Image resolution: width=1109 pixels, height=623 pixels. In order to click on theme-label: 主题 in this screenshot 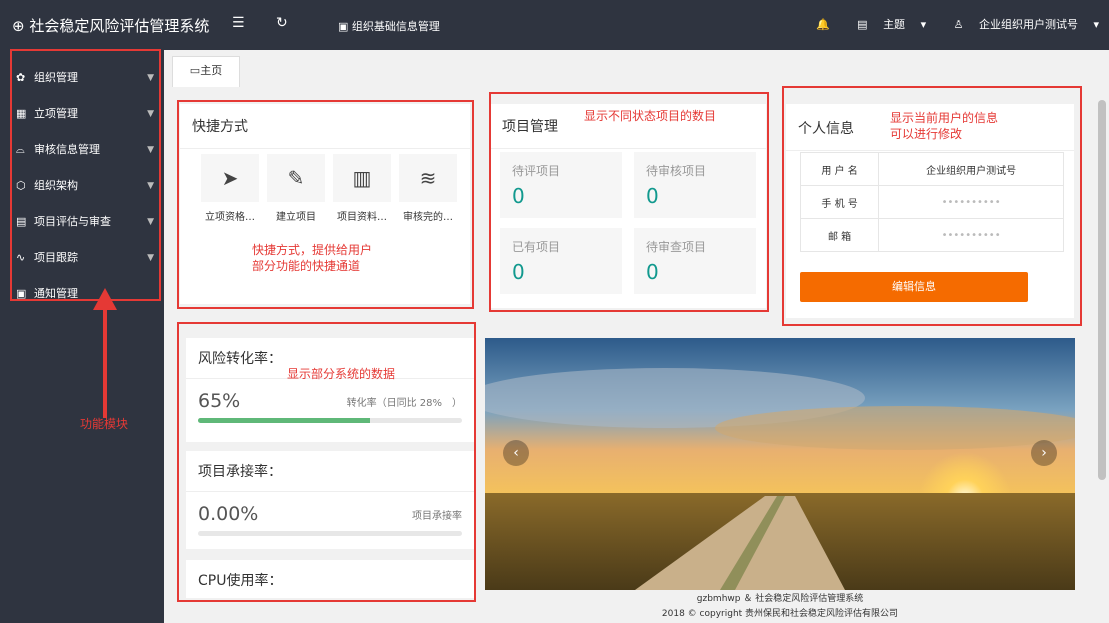, I will do `click(894, 24)`.